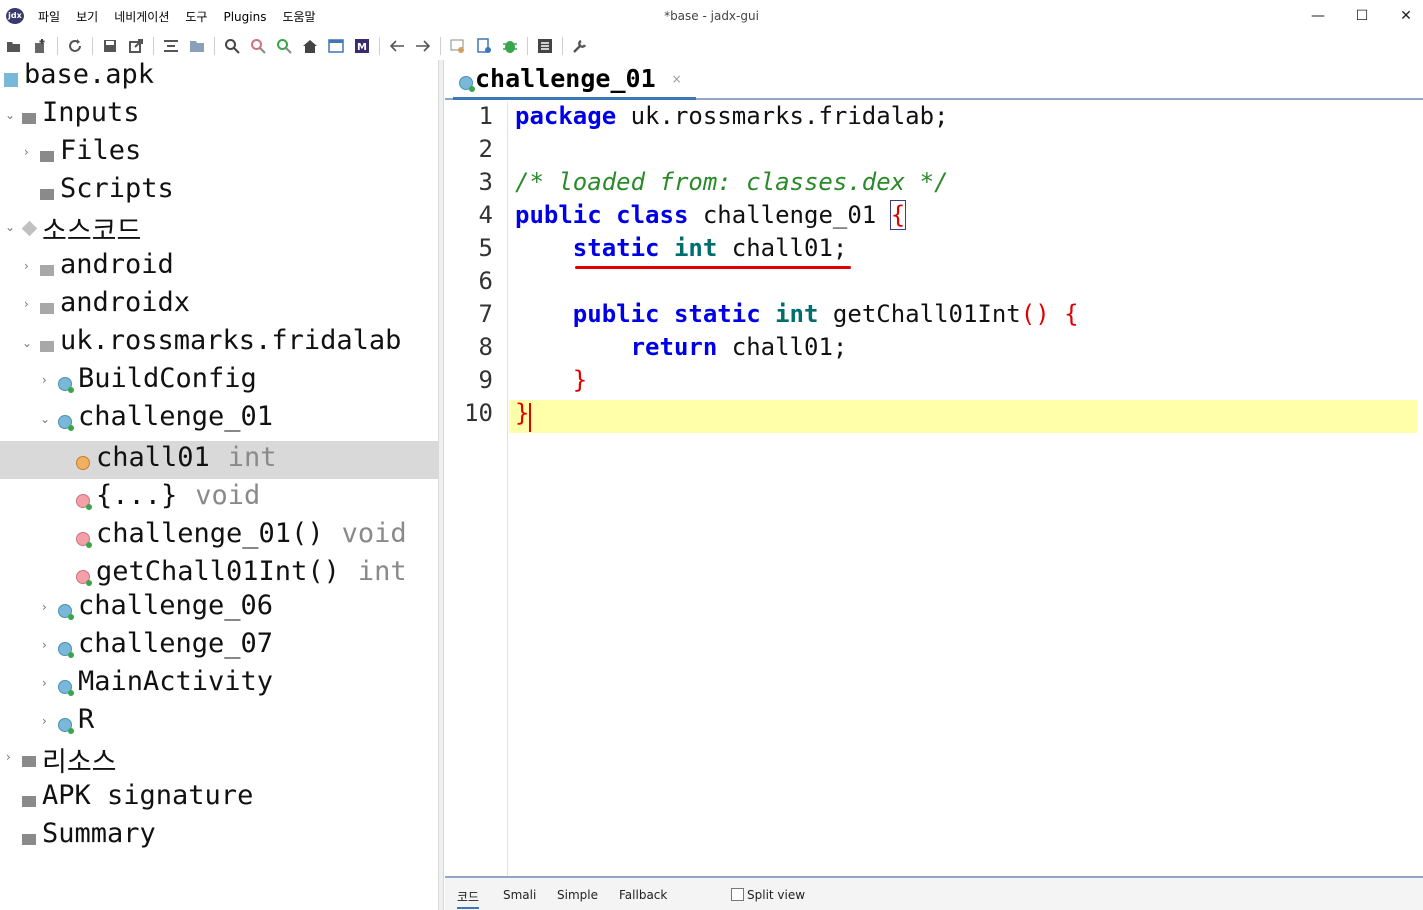  Describe the element at coordinates (219, 267) in the screenshot. I see `tree-node-android: › android` at that location.